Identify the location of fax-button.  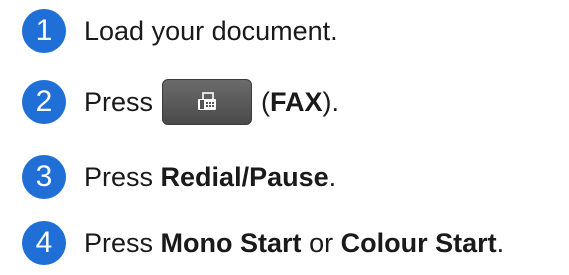
(207, 101).